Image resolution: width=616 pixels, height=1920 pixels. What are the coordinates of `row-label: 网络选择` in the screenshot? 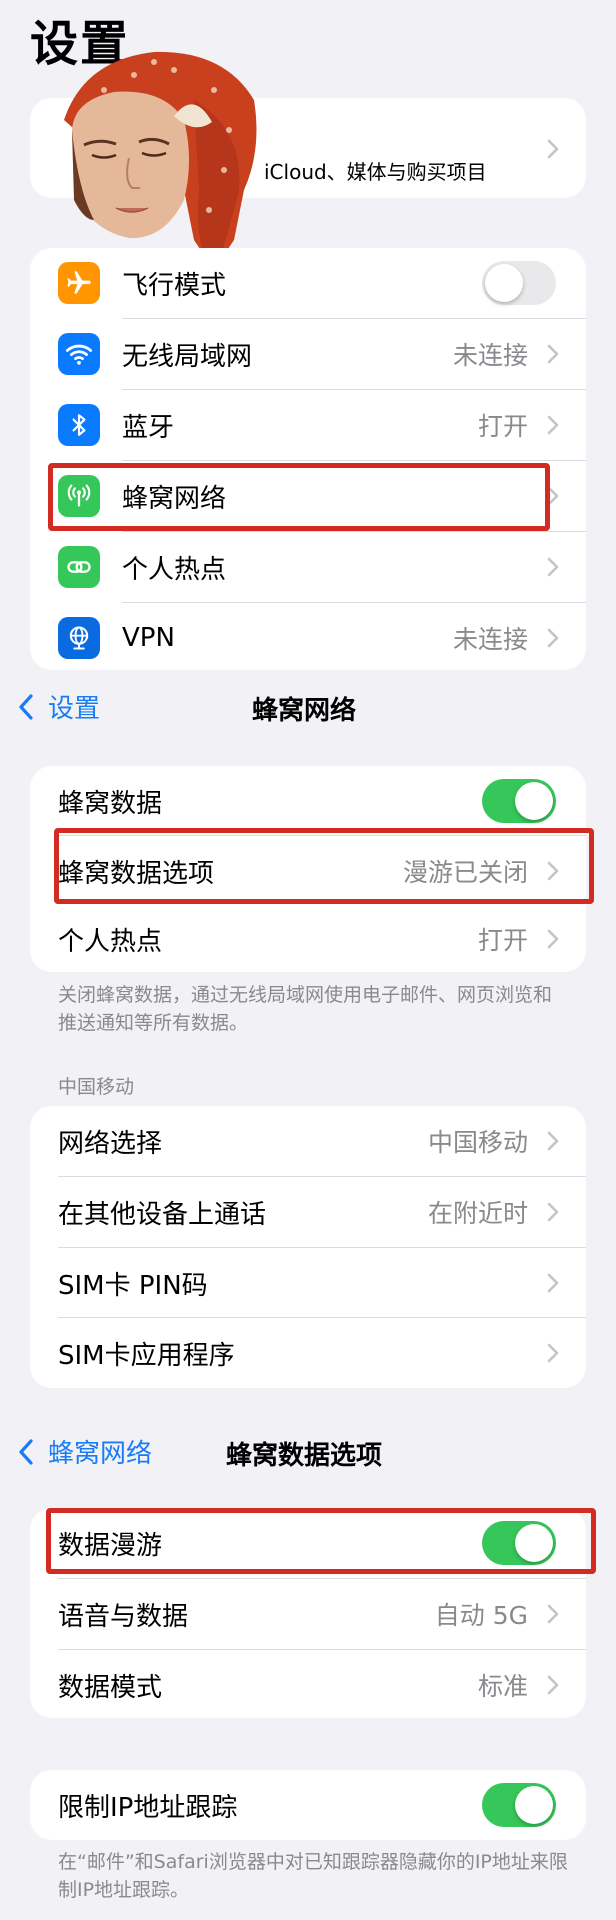 It's located at (110, 1143).